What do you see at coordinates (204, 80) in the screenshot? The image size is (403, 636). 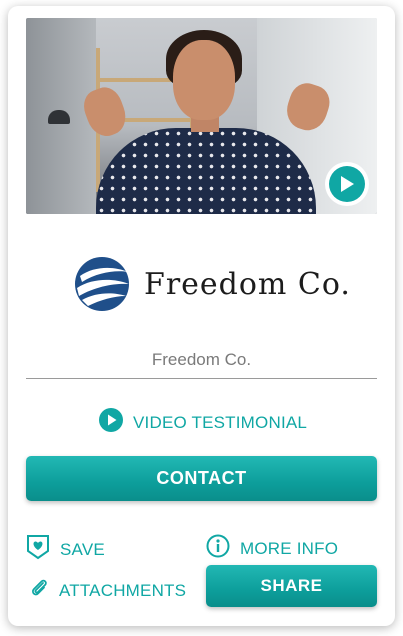 I see `person-face` at bounding box center [204, 80].